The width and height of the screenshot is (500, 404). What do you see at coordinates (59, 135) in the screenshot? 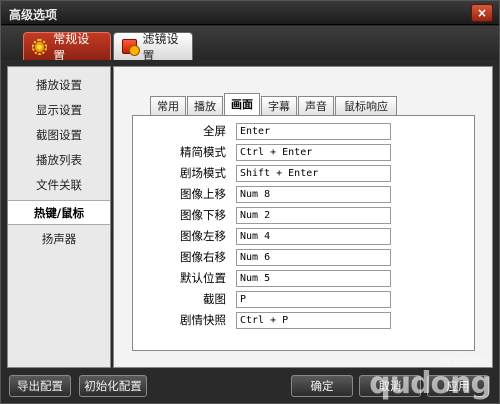
I see `sidebar-item-screenshot: 截图设置` at bounding box center [59, 135].